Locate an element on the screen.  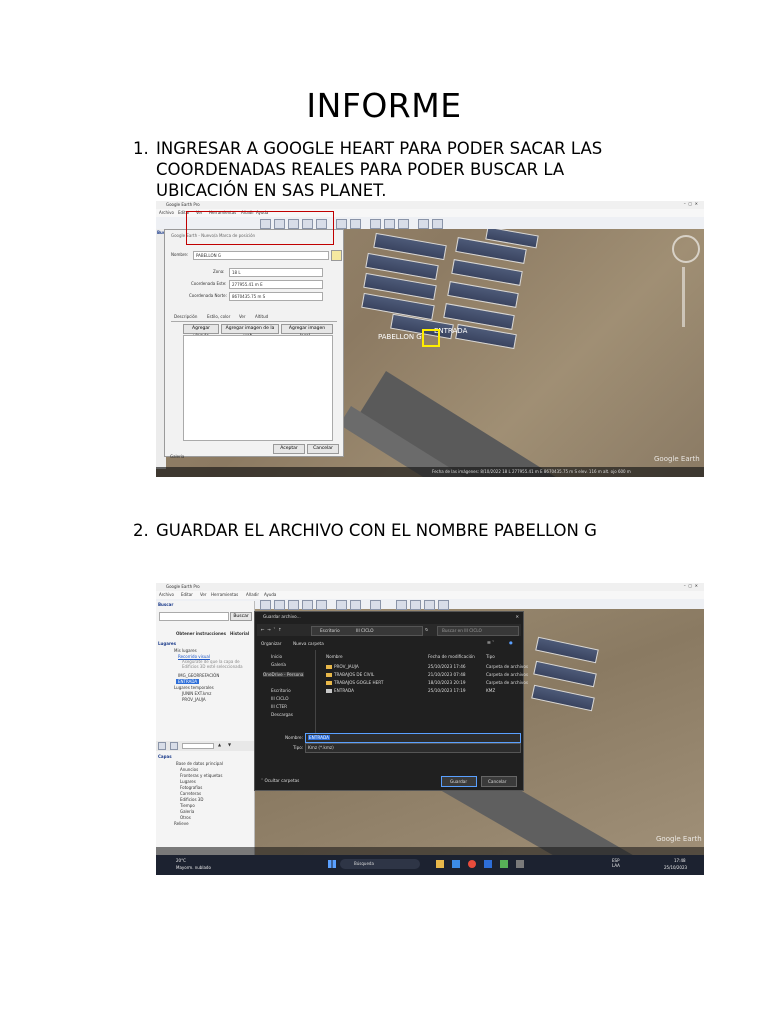
weather-temp: 20°C is located at coordinates (181, 860).